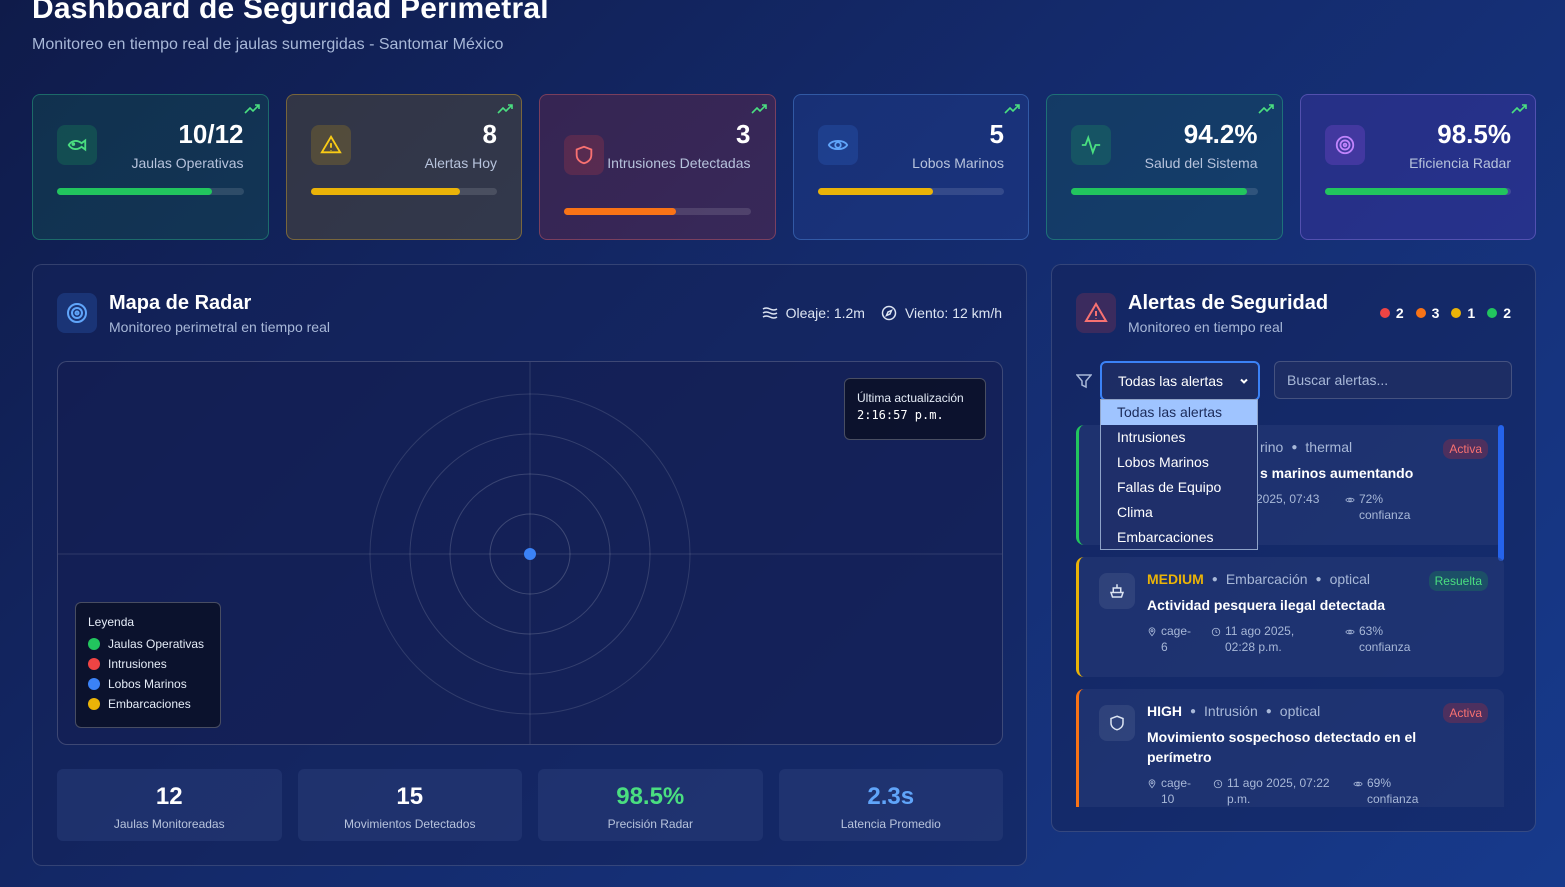  What do you see at coordinates (403, 167) in the screenshot?
I see `stat-card-alertas: 8 Alertas Hoy` at bounding box center [403, 167].